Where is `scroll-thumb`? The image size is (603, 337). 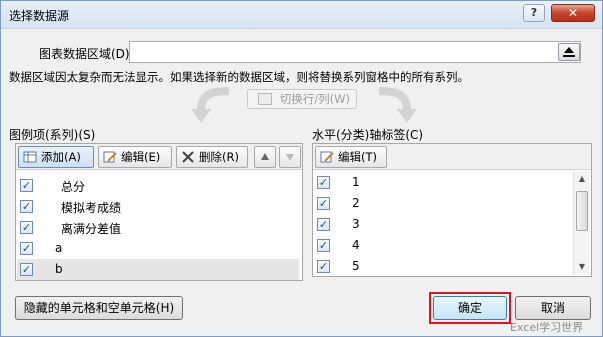 scroll-thumb is located at coordinates (582, 211).